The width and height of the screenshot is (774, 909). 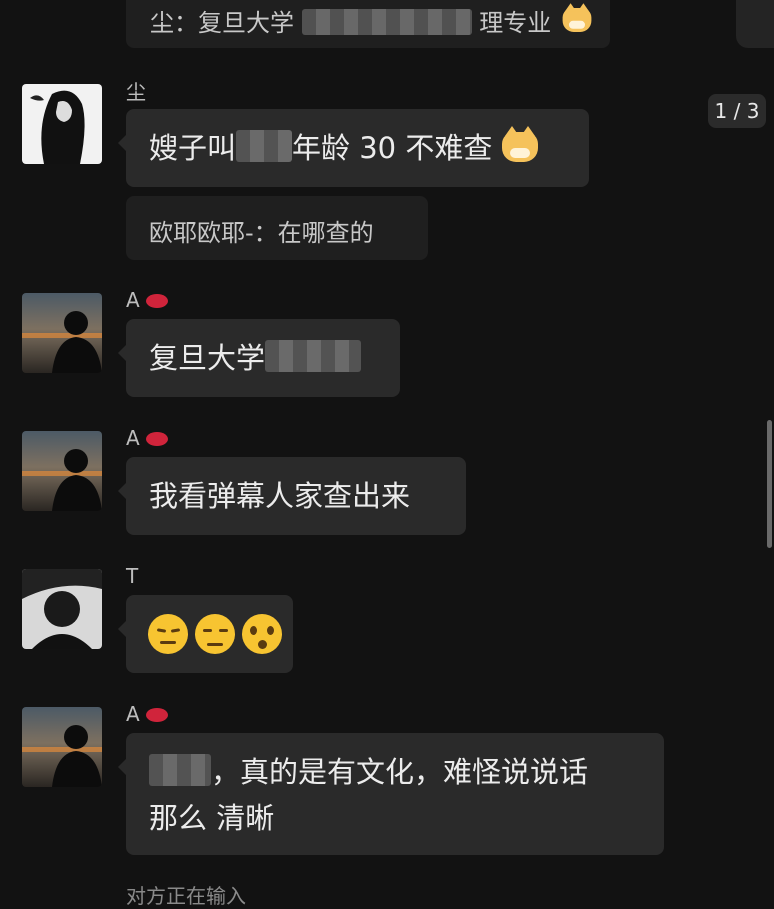 What do you see at coordinates (280, 496) in the screenshot?
I see `message-text: 我看弹幕人家查出来` at bounding box center [280, 496].